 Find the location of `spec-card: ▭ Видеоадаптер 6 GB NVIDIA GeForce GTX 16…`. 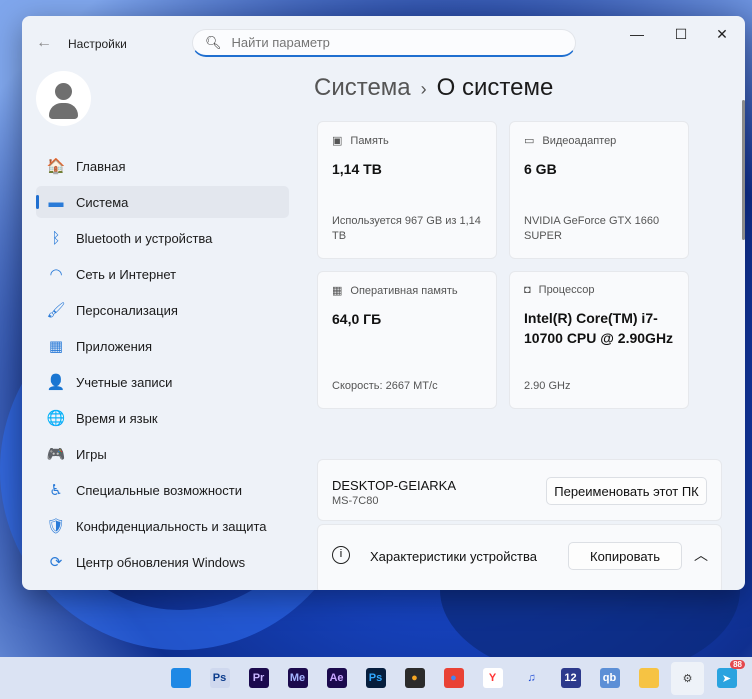

spec-card: ▭ Видеоадаптер 6 GB NVIDIA GeForce GTX 16… is located at coordinates (599, 190).